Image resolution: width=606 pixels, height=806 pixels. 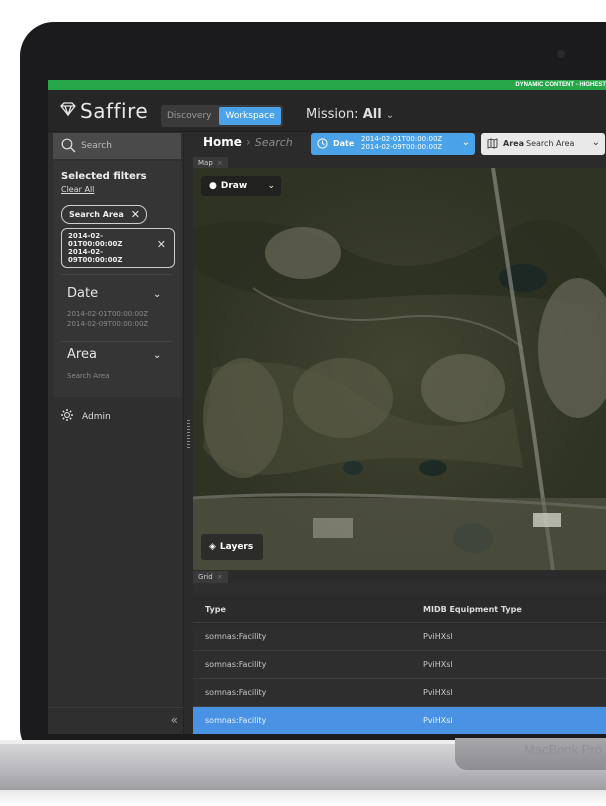 What do you see at coordinates (372, 114) in the screenshot?
I see `mission-value: All` at bounding box center [372, 114].